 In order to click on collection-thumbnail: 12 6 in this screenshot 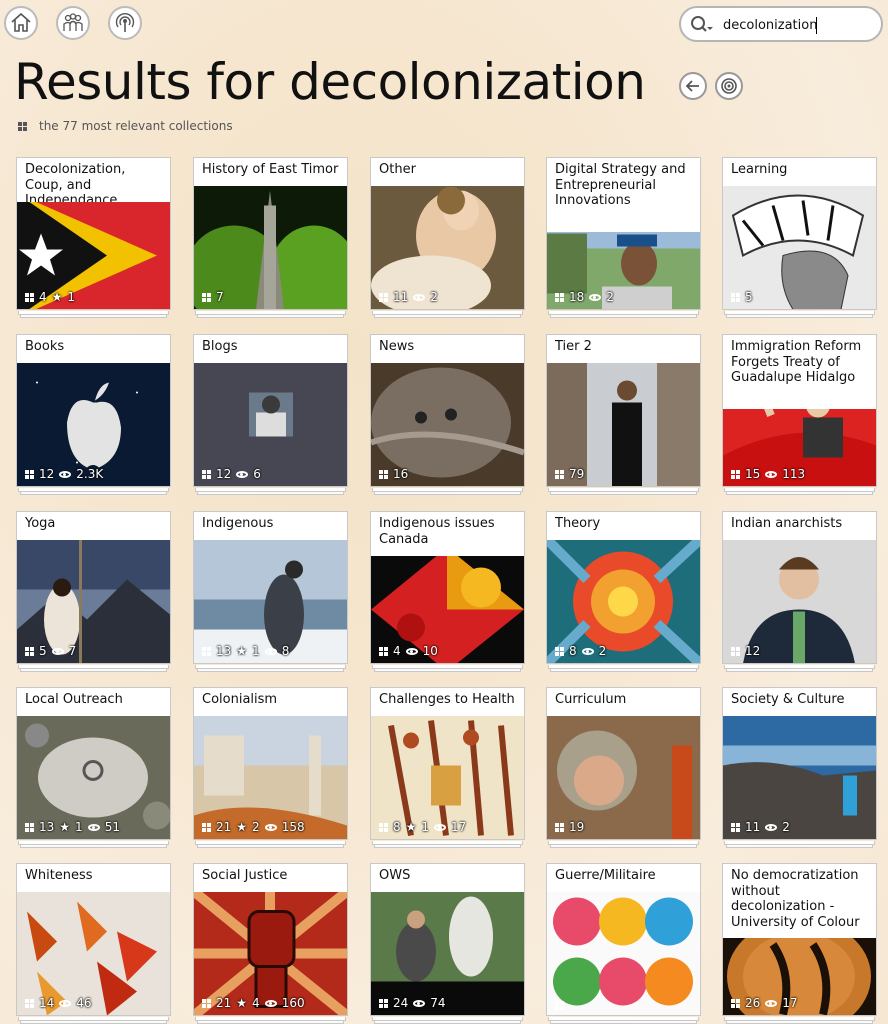, I will do `click(270, 424)`.